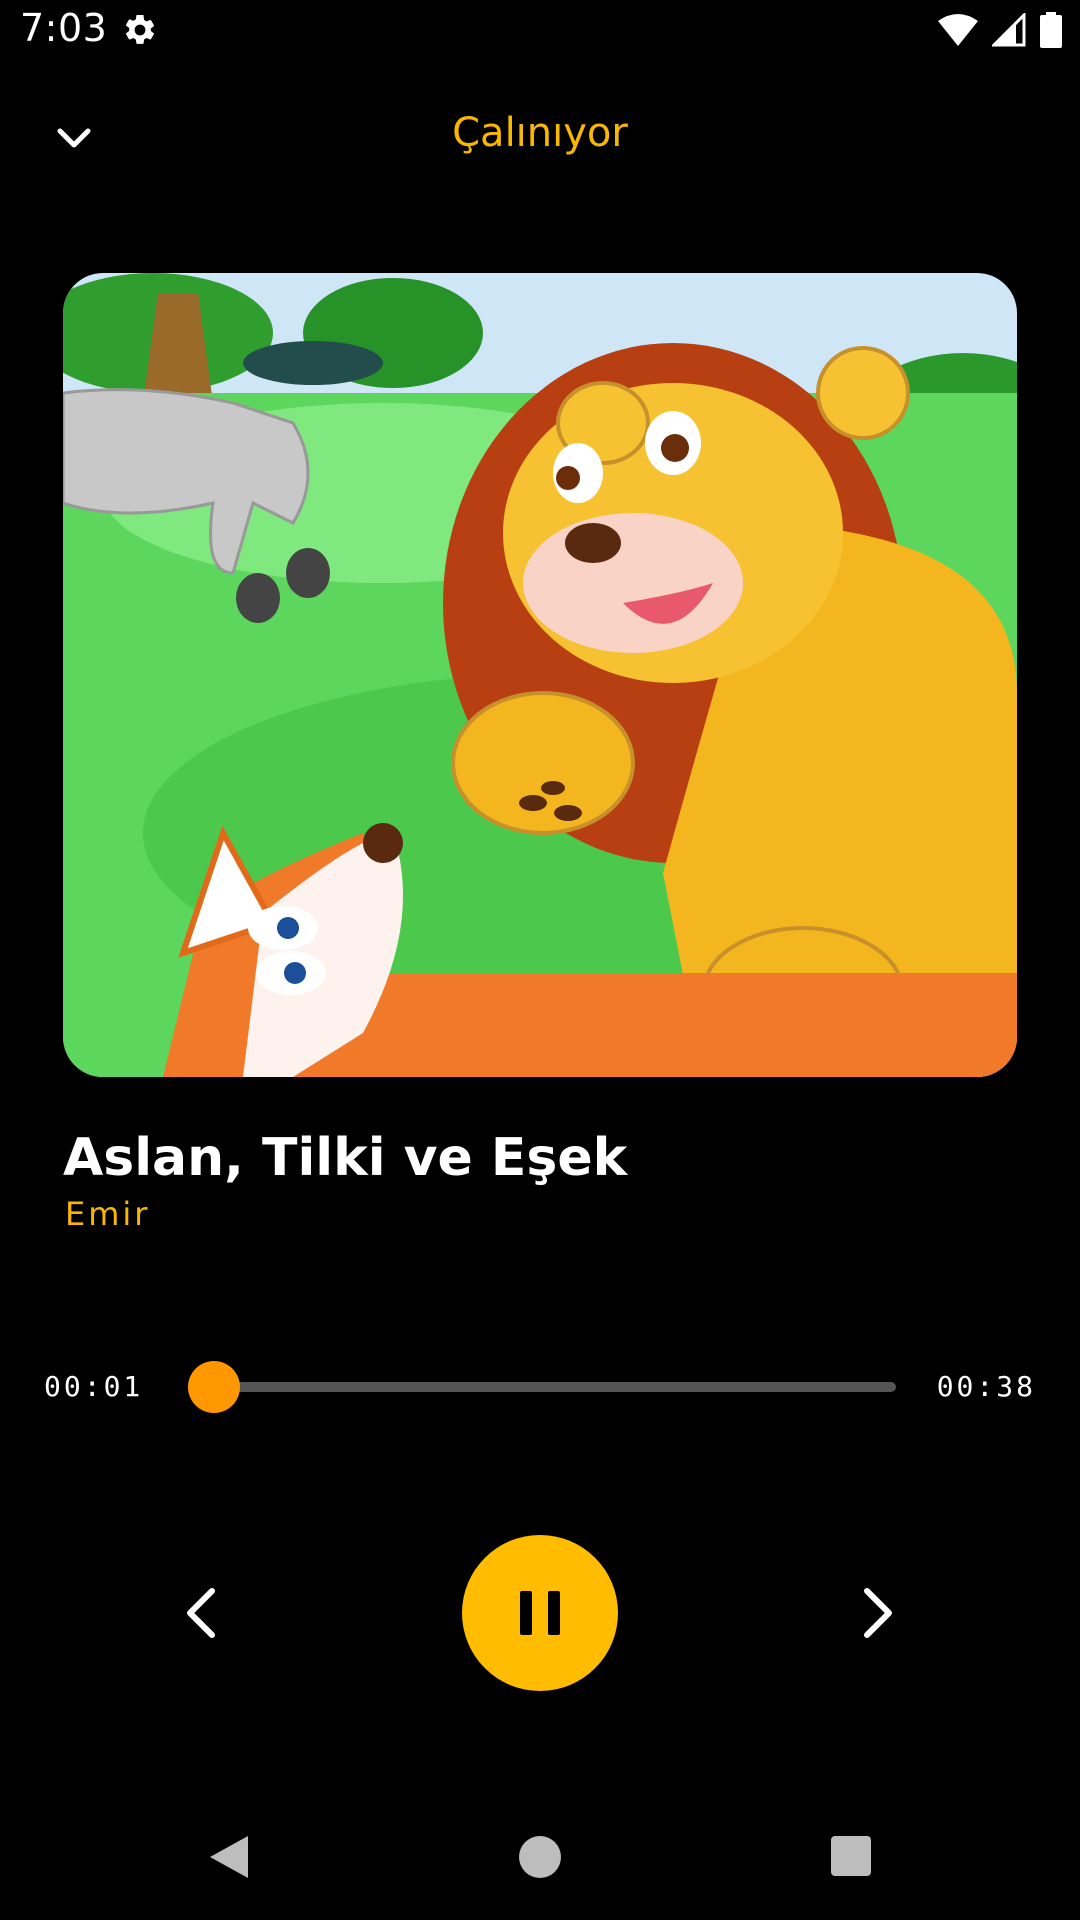 This screenshot has width=1080, height=1920. What do you see at coordinates (94, 1386) in the screenshot?
I see `current-time: 00:01` at bounding box center [94, 1386].